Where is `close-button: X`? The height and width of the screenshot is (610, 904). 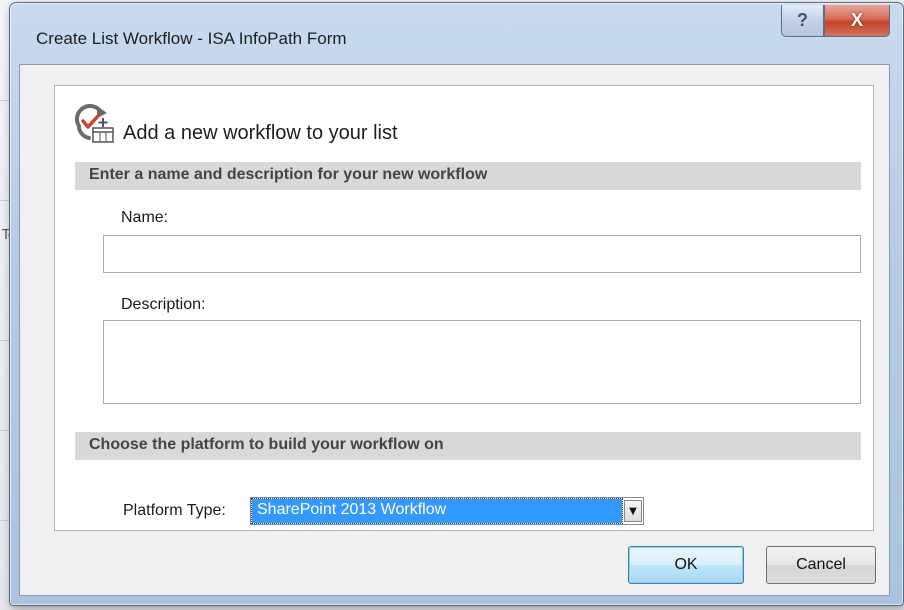 close-button: X is located at coordinates (857, 21).